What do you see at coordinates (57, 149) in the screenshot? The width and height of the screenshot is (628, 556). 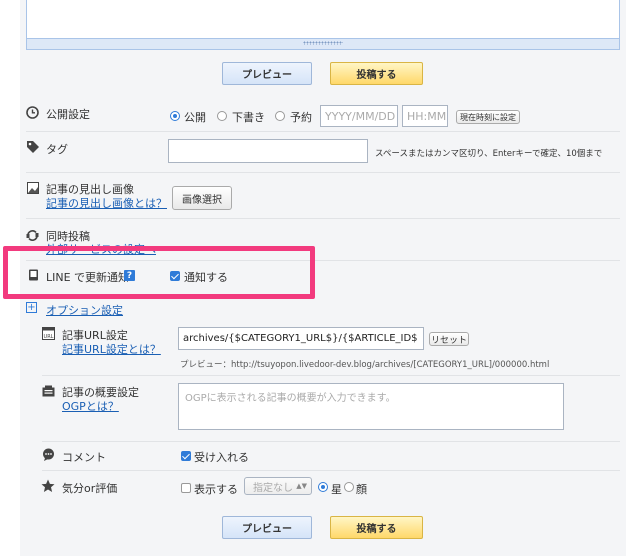 I see `tag-label: タグ` at bounding box center [57, 149].